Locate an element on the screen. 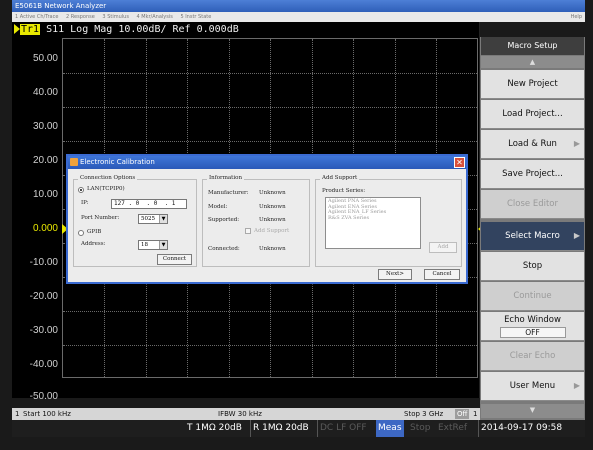  power-off-badge: Off is located at coordinates (462, 414).